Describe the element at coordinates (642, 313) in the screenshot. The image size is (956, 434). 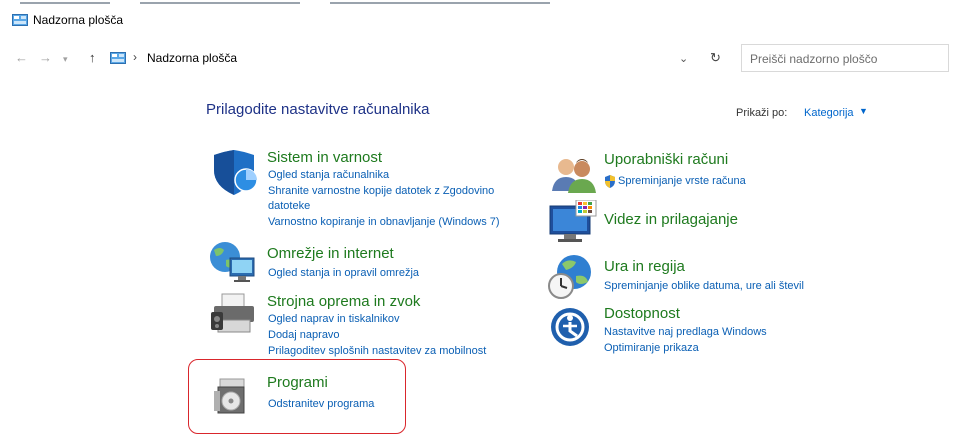
I see `category-ease-of-access: Dostopnost` at that location.